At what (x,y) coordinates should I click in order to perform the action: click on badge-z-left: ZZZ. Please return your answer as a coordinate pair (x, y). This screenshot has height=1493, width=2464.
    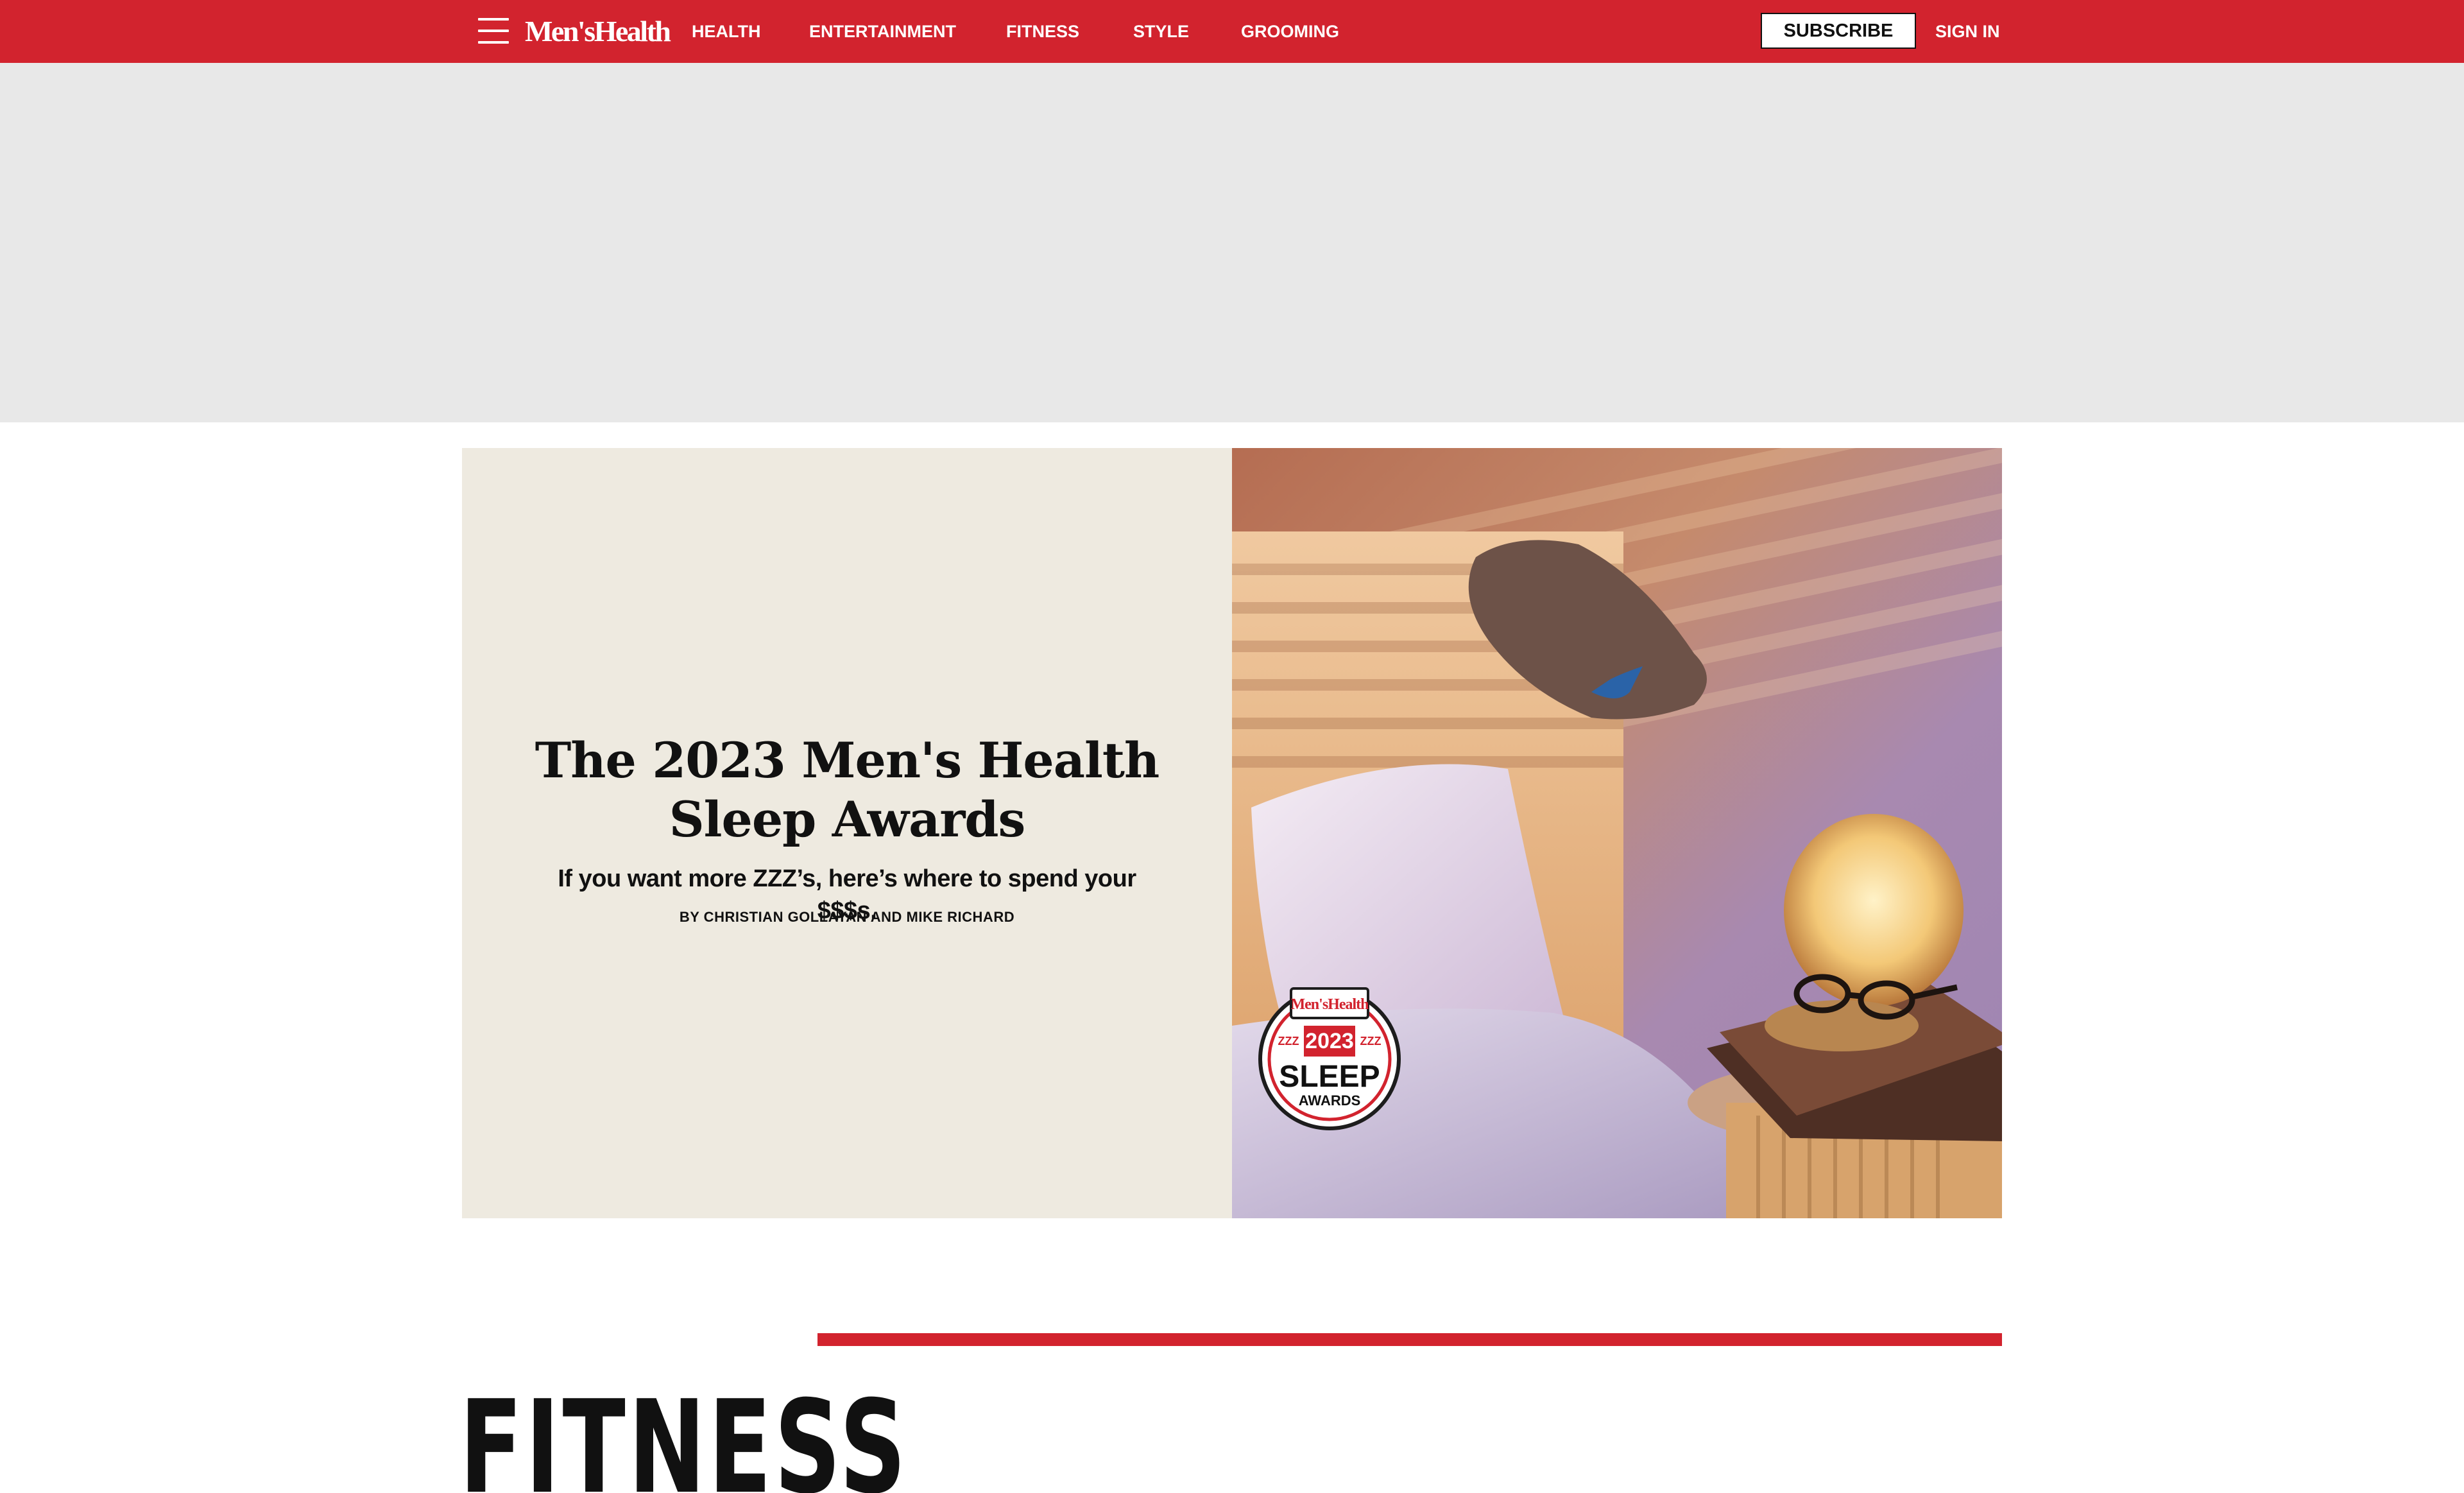
    Looking at the image, I should click on (1289, 1041).